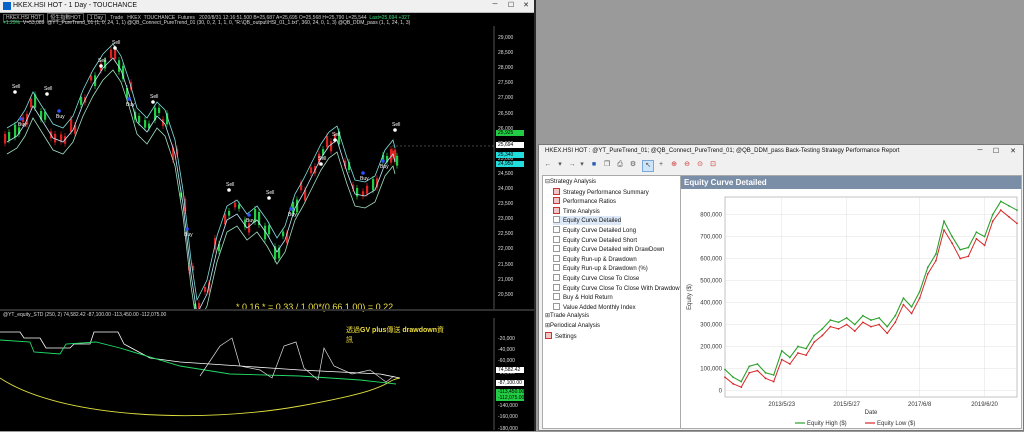 The height and width of the screenshot is (432, 1024). What do you see at coordinates (572, 326) in the screenshot?
I see `tree-item: ⊞Periodical Analysis` at bounding box center [572, 326].